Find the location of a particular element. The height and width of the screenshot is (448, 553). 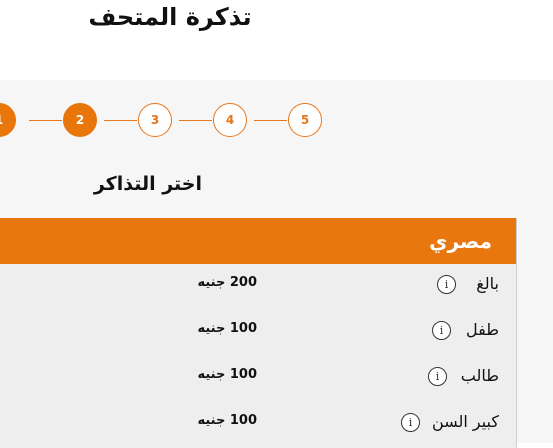

ticket-name: طفل is located at coordinates (482, 329).